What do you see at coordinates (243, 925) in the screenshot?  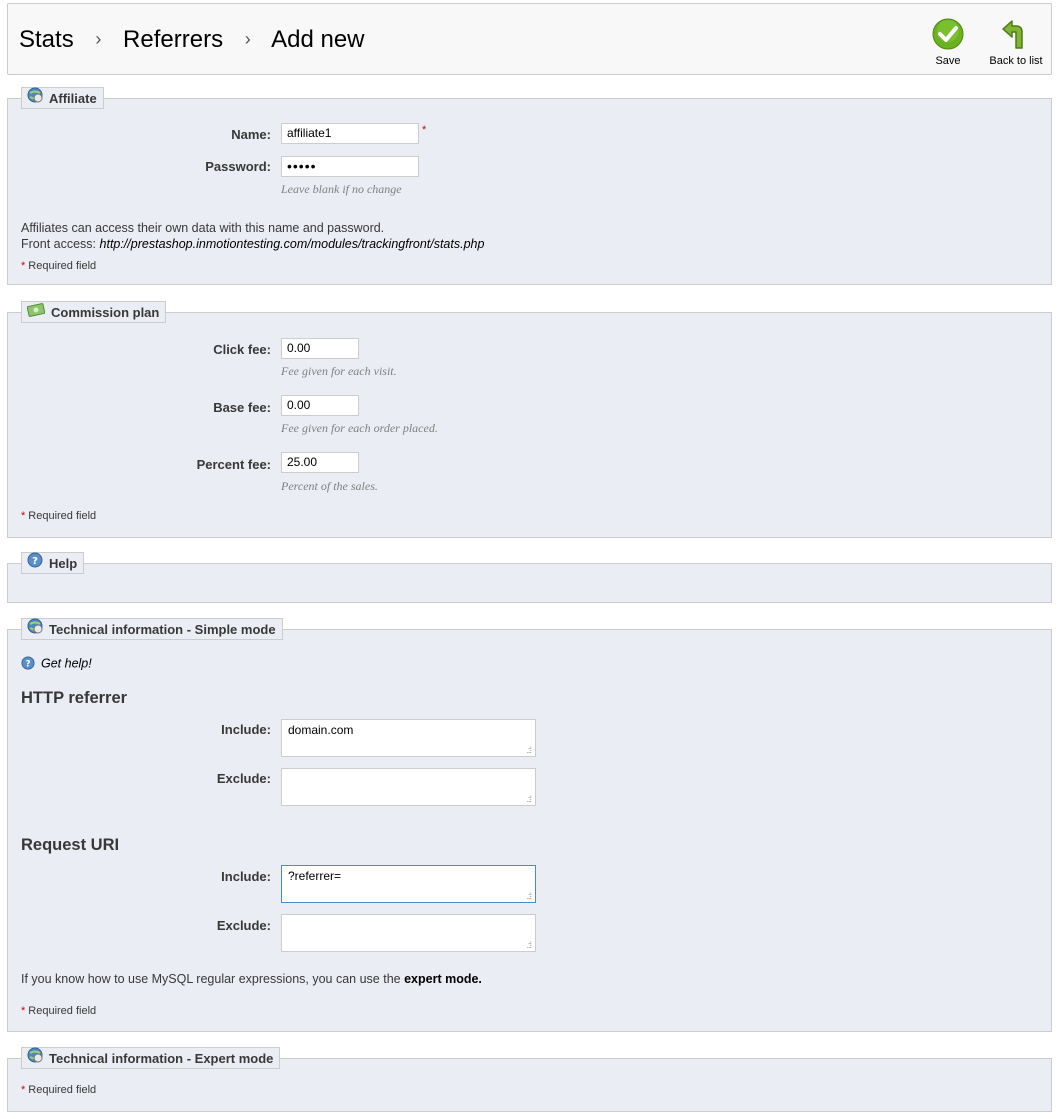 I see `request-exclude-label: Exclude:` at bounding box center [243, 925].